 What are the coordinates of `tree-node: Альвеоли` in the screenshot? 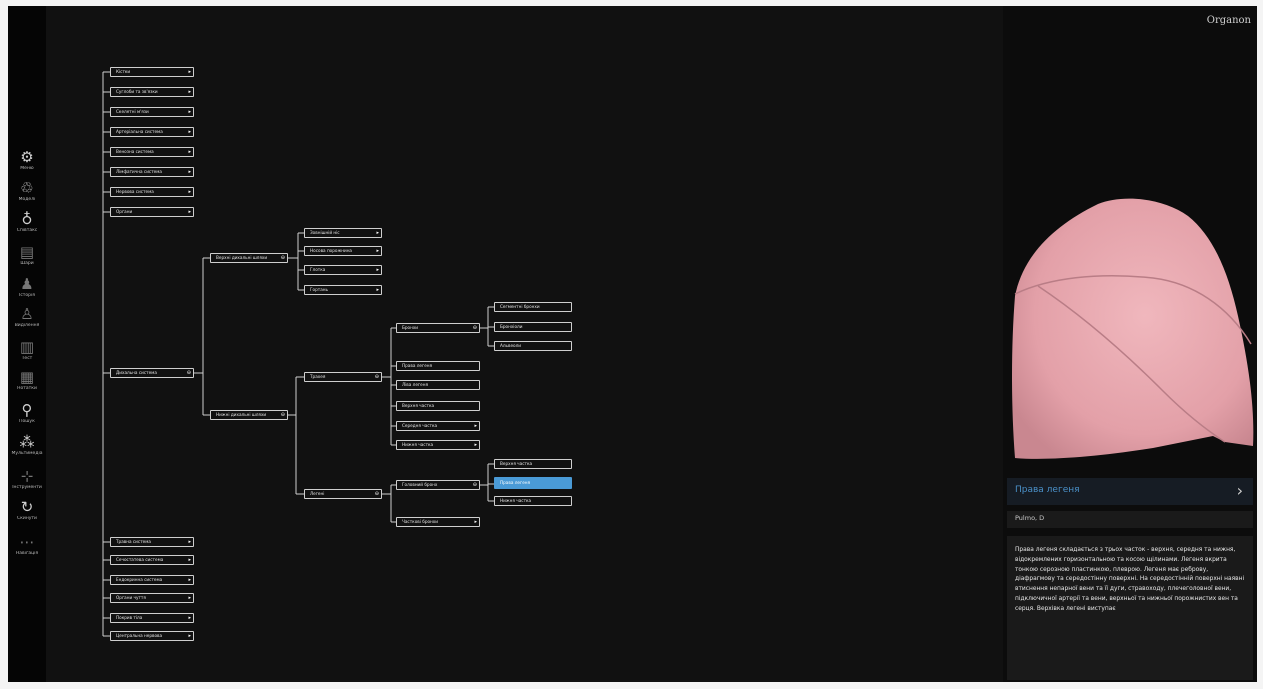 It's located at (533, 346).